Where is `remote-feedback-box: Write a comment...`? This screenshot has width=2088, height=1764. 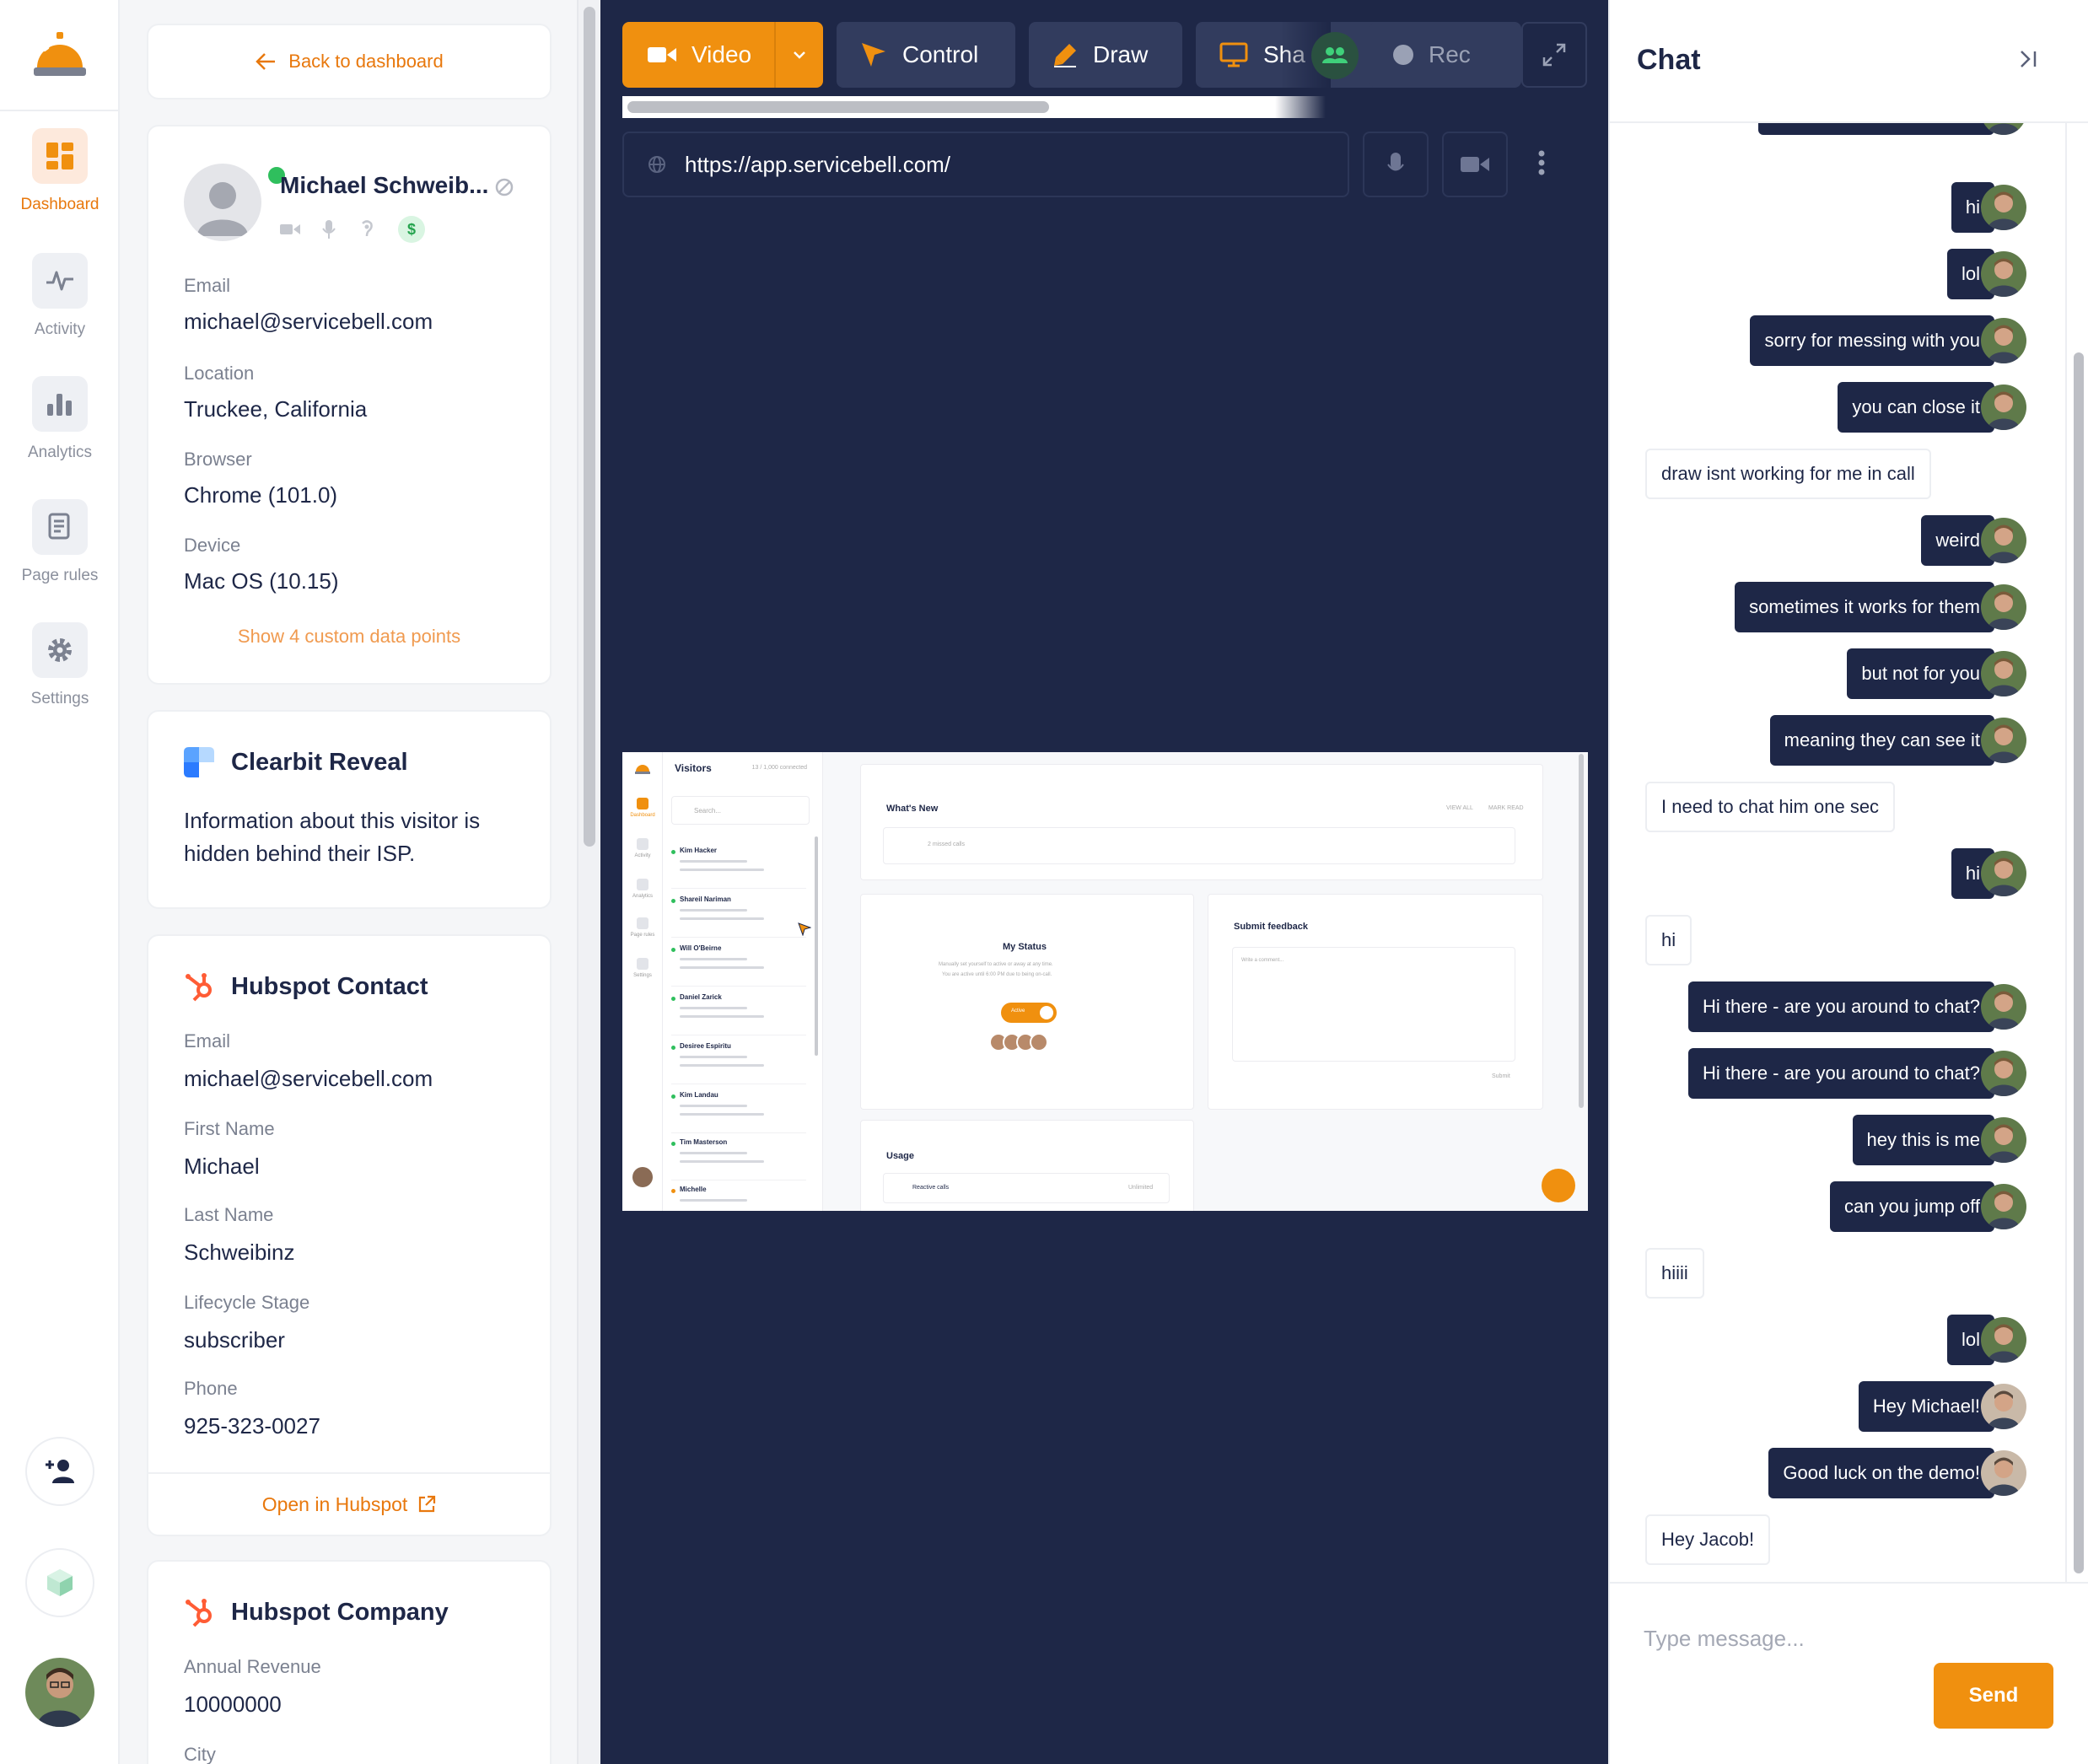 remote-feedback-box: Write a comment... is located at coordinates (1373, 1004).